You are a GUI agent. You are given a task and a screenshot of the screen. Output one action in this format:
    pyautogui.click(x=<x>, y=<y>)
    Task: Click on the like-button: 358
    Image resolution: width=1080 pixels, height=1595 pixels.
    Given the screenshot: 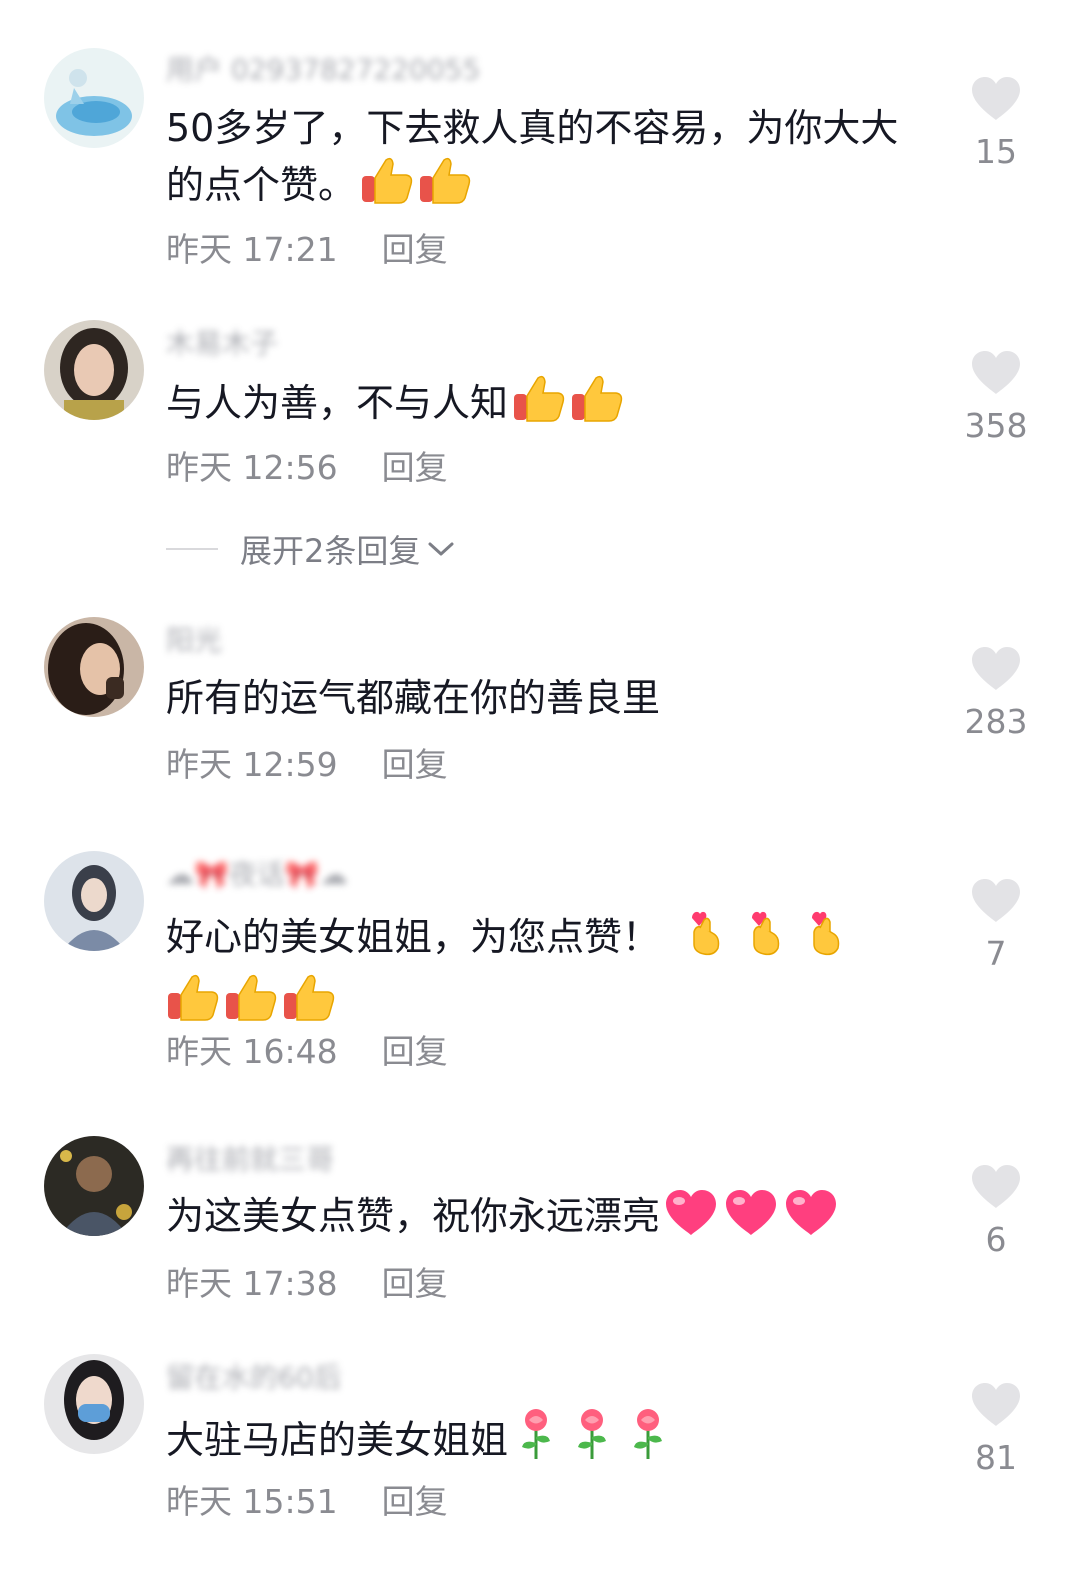 What is the action you would take?
    pyautogui.click(x=996, y=398)
    